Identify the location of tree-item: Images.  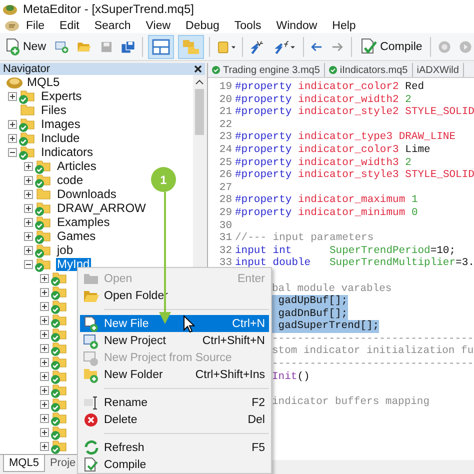
(61, 124).